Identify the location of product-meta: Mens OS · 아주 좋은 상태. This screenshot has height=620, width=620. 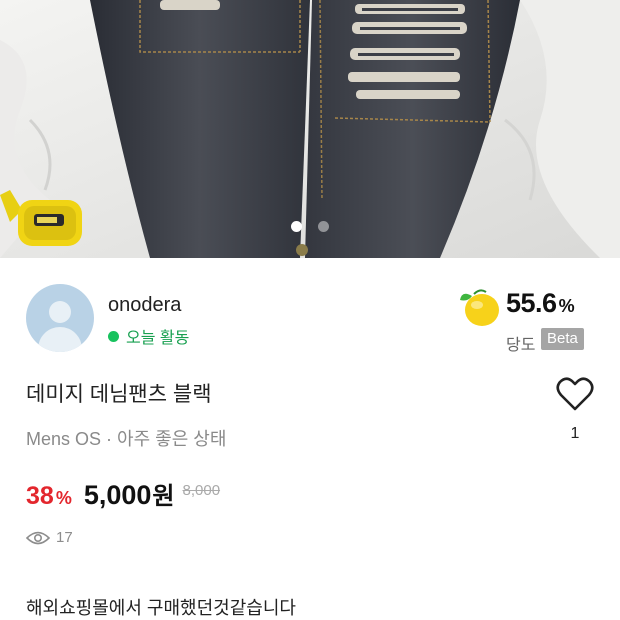
(126, 439).